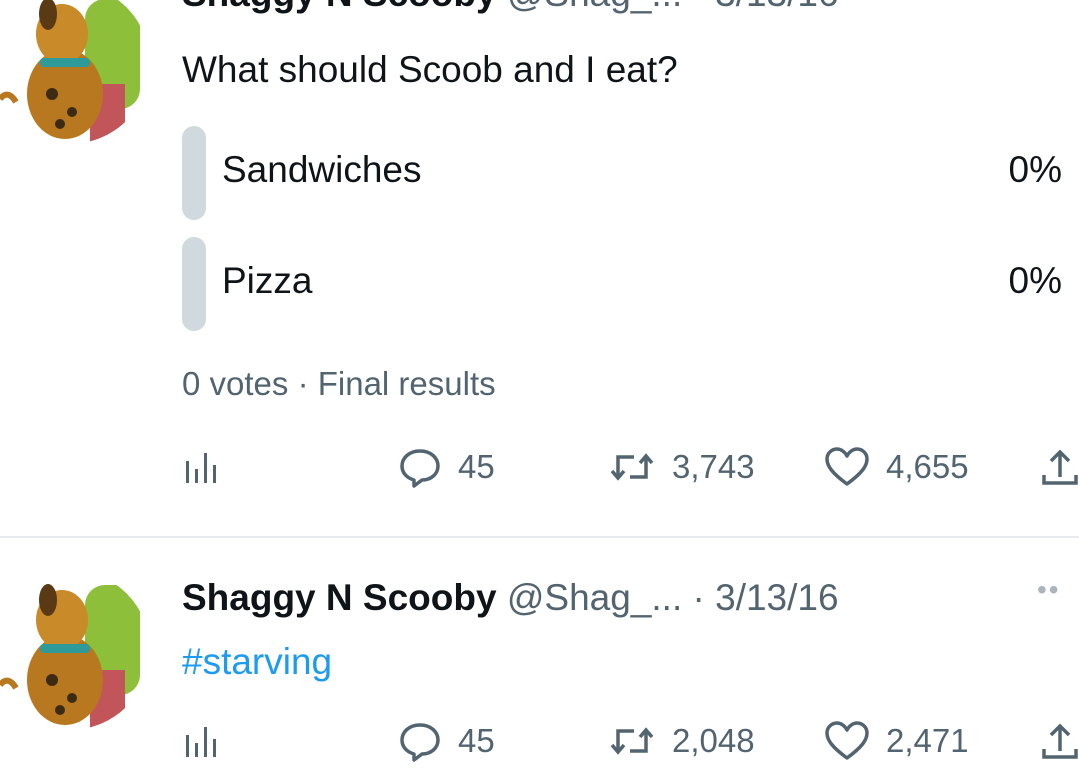 The image size is (1079, 780). I want to click on like-count: 4,655, so click(927, 466).